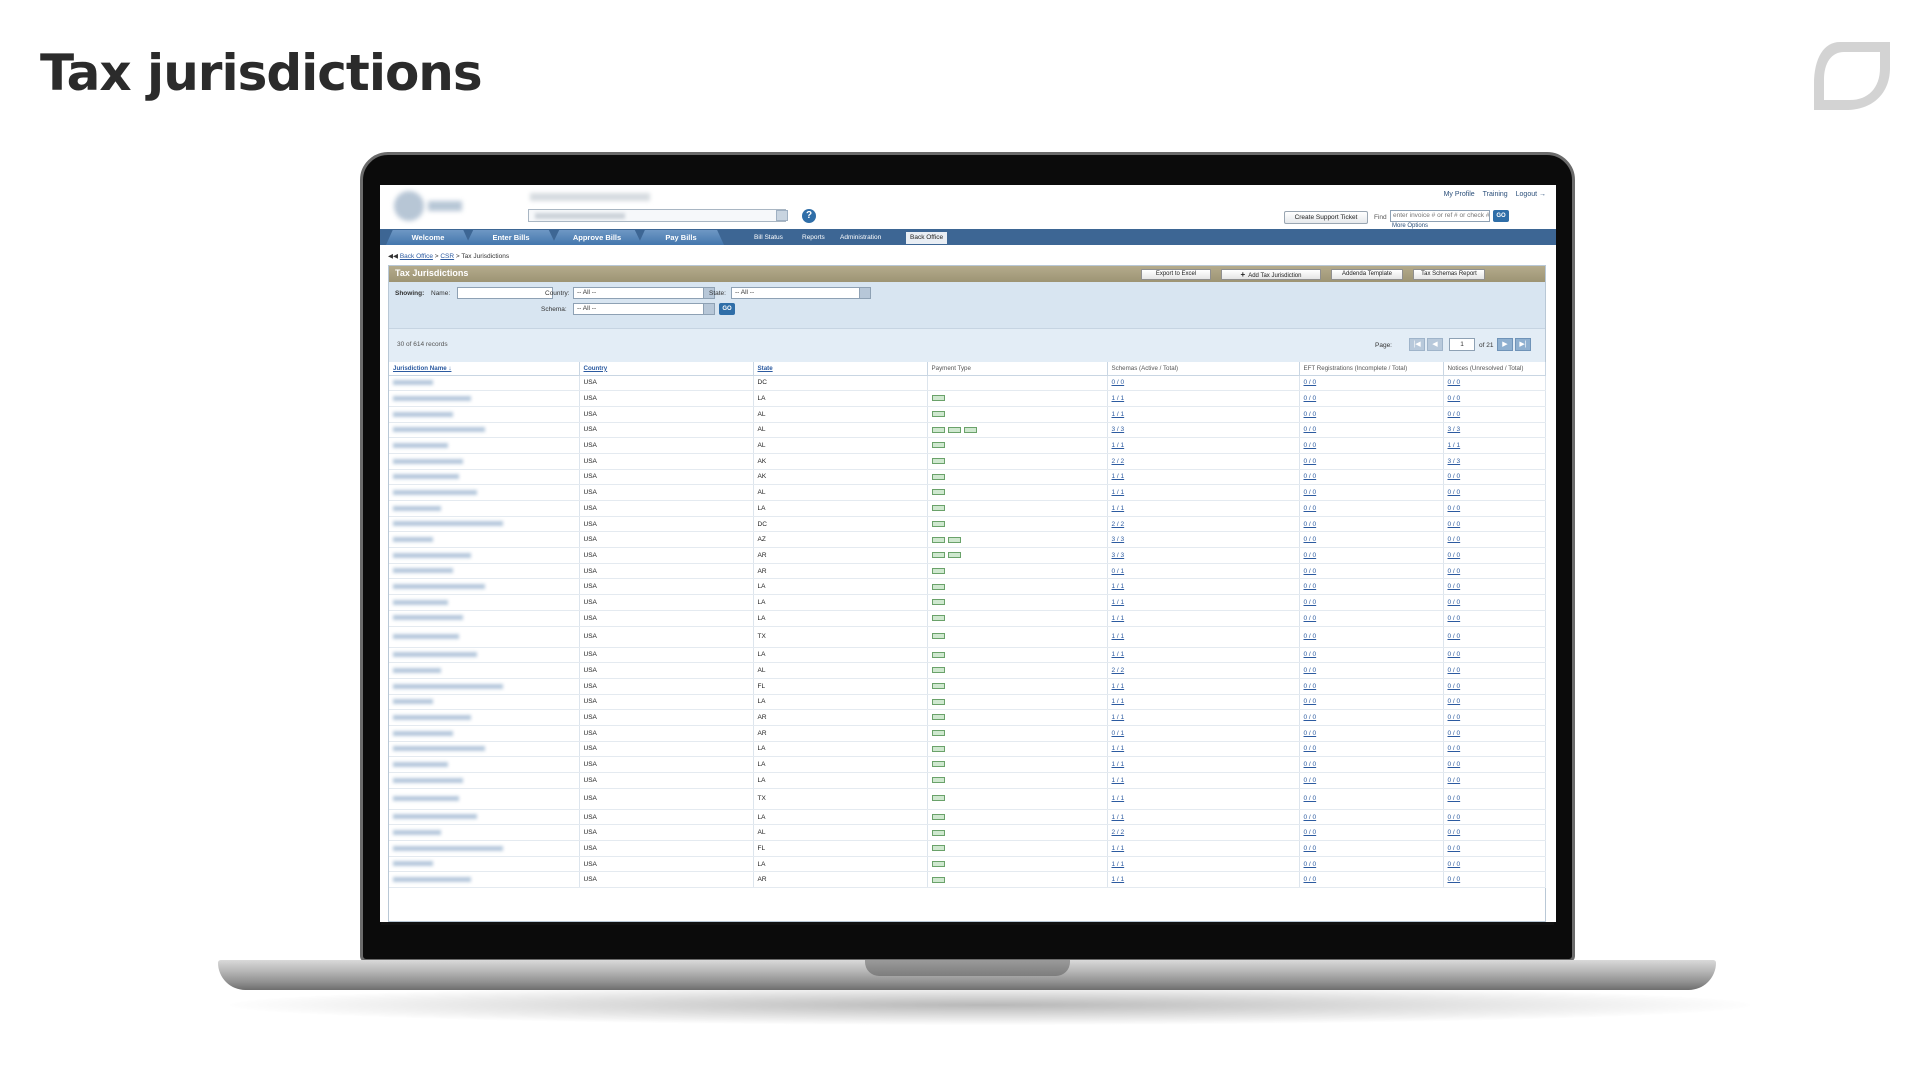 This screenshot has width=1920, height=1080. Describe the element at coordinates (644, 293) in the screenshot. I see `country-select: -- All --` at that location.